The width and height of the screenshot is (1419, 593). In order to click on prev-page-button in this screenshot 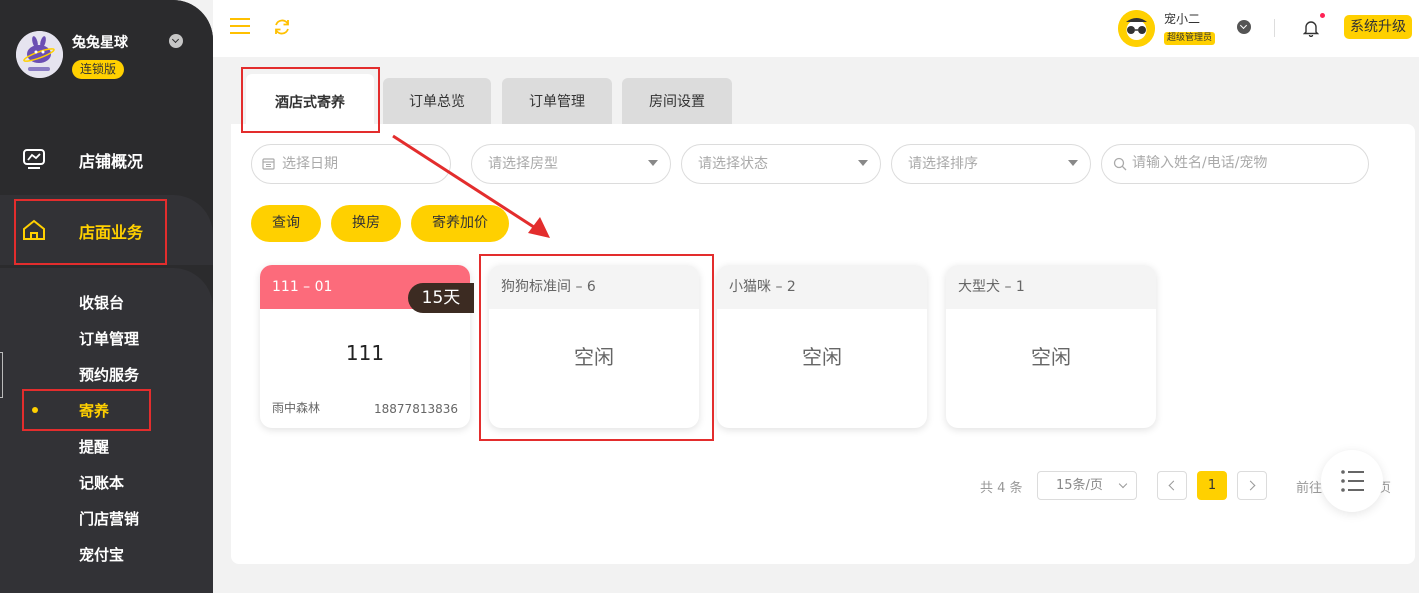, I will do `click(1172, 485)`.